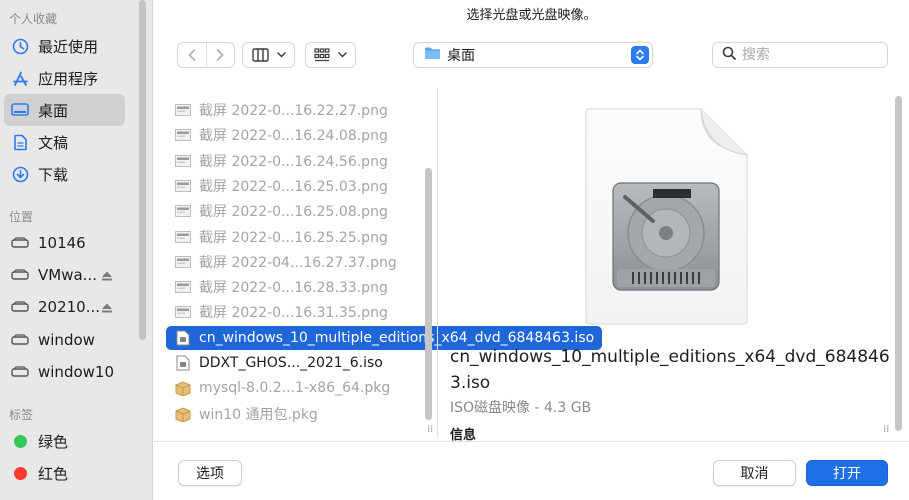 The width and height of the screenshot is (909, 500). What do you see at coordinates (277, 186) in the screenshot?
I see `file-row: 截屏 2022-0...16.25.03.png` at bounding box center [277, 186].